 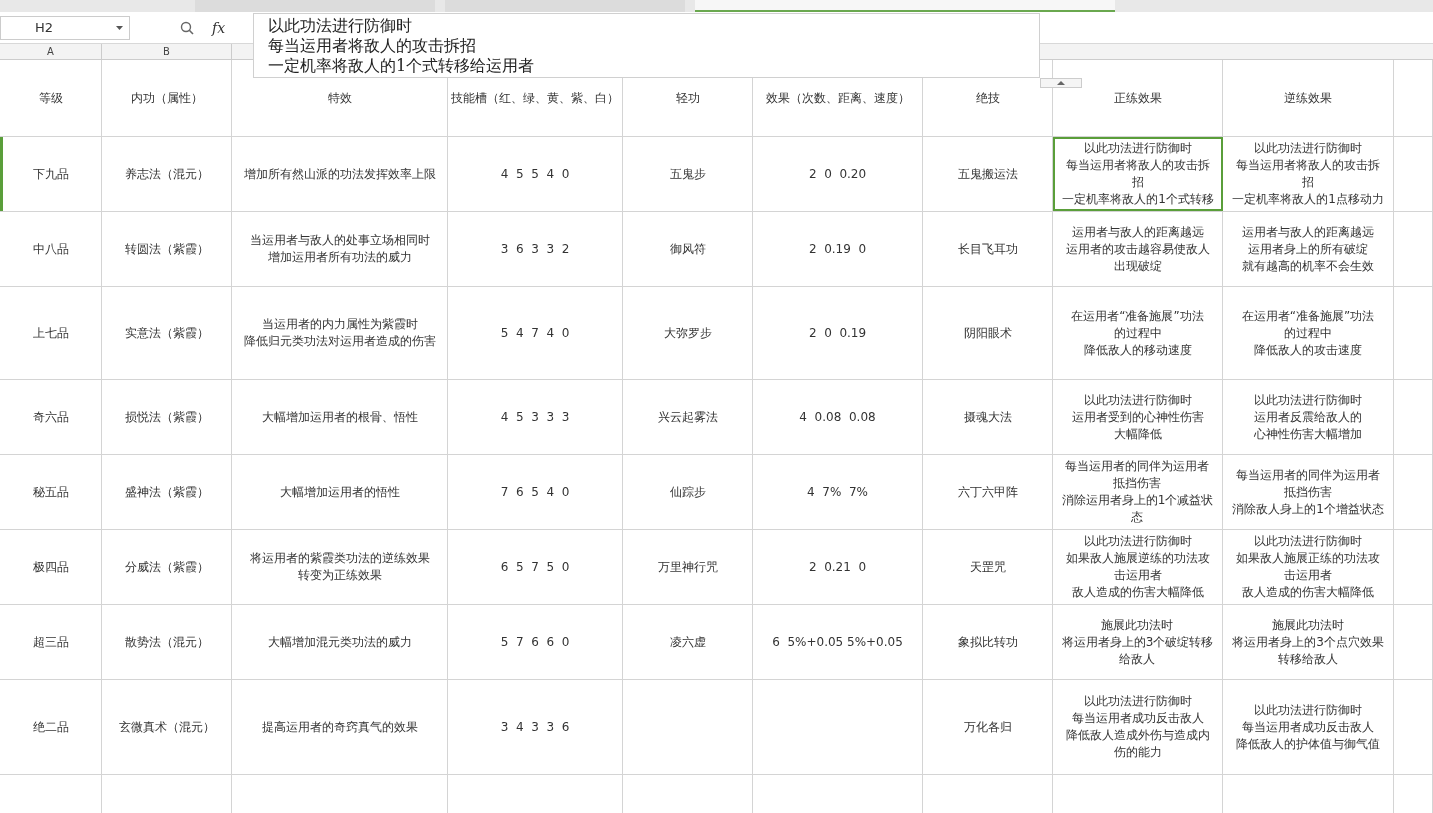 What do you see at coordinates (340, 567) in the screenshot?
I see `table-cell: 将运用者的紫霞类功法的逆练效果 转变为正练效果` at bounding box center [340, 567].